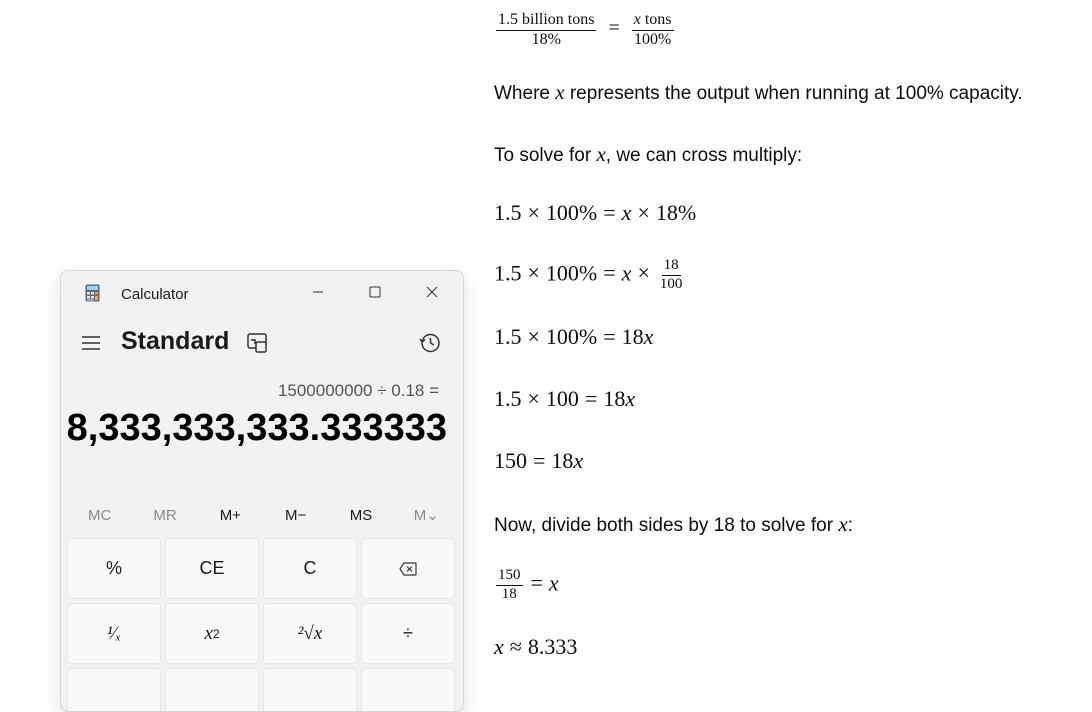  What do you see at coordinates (375, 292) in the screenshot?
I see `maximize-button` at bounding box center [375, 292].